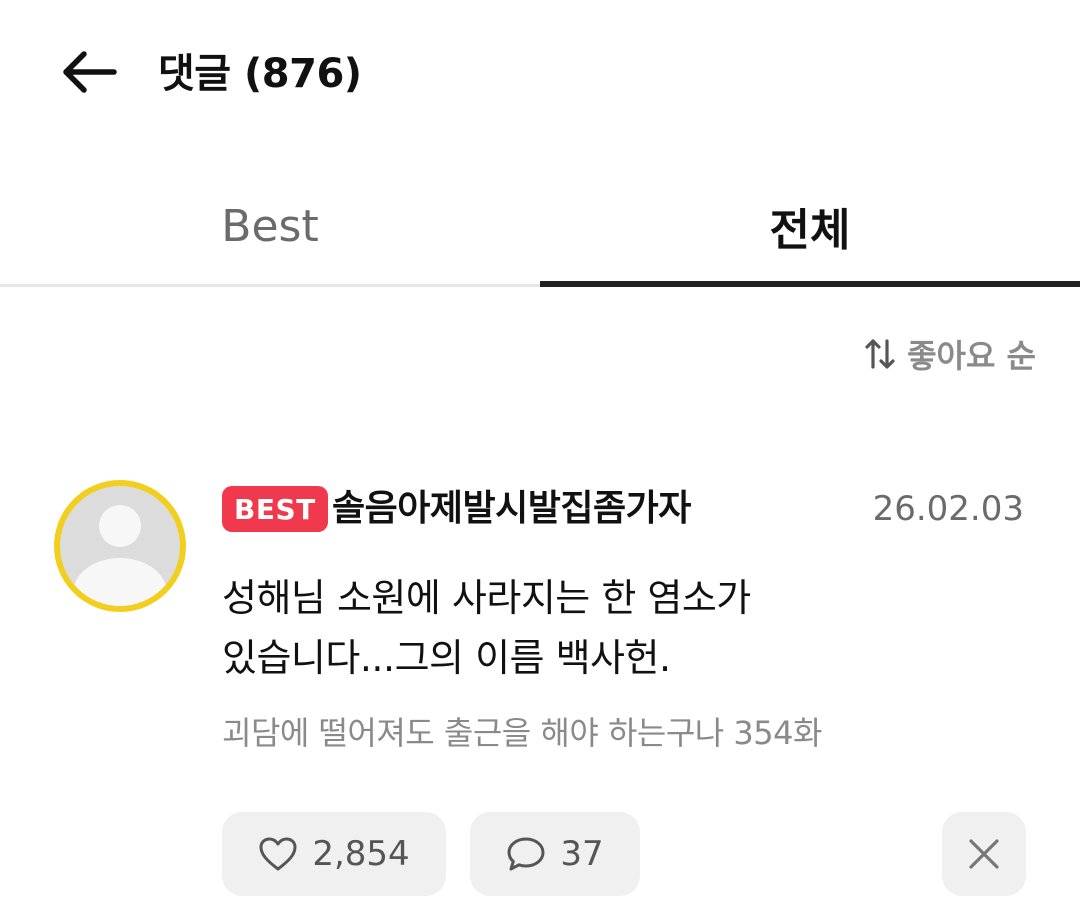 This screenshot has width=1080, height=924. What do you see at coordinates (511, 508) in the screenshot?
I see `comment-author: 솔음아제발시발집좀가자` at bounding box center [511, 508].